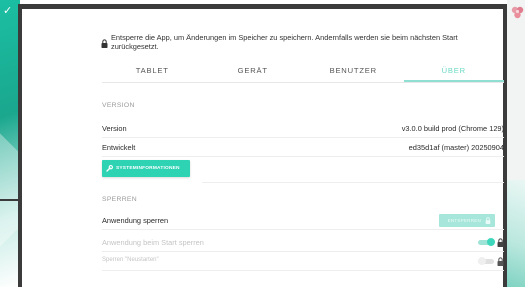 The height and width of the screenshot is (287, 525). Describe the element at coordinates (353, 172) in the screenshot. I see `version-section-divider` at that location.